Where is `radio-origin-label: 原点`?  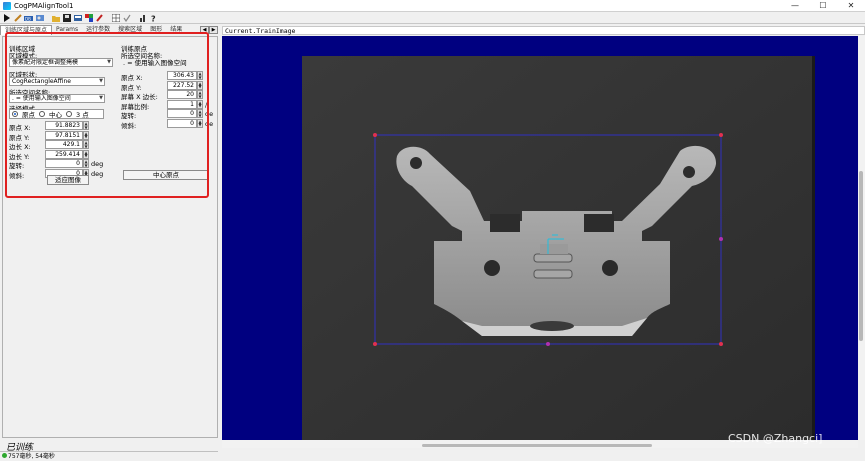 radio-origin-label: 原点 is located at coordinates (28, 115).